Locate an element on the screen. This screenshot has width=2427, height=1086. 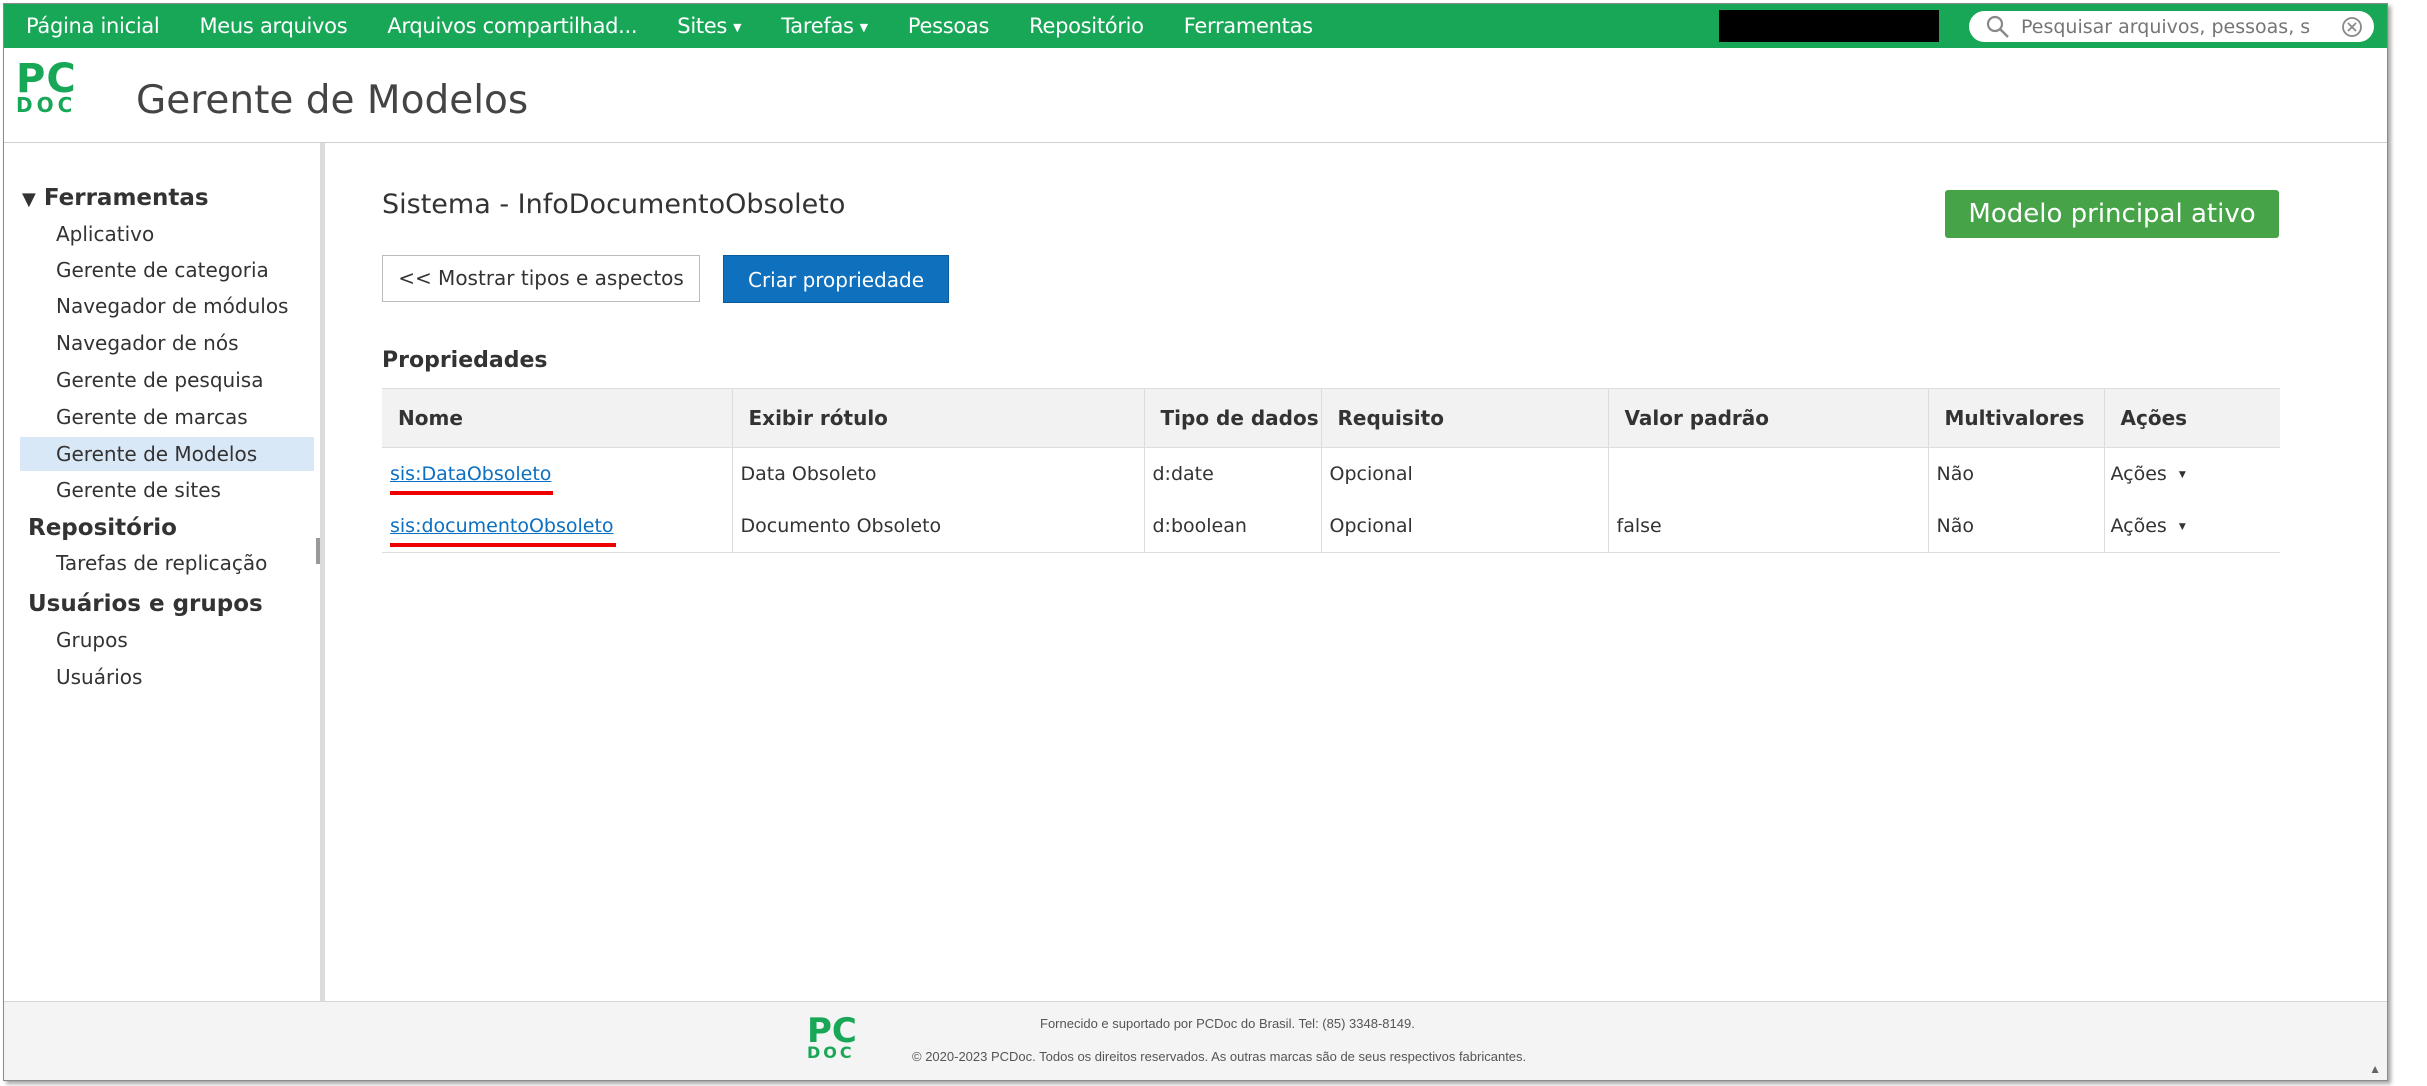
sidebar-group-tools: ▼ Ferramentas is located at coordinates (115, 198).